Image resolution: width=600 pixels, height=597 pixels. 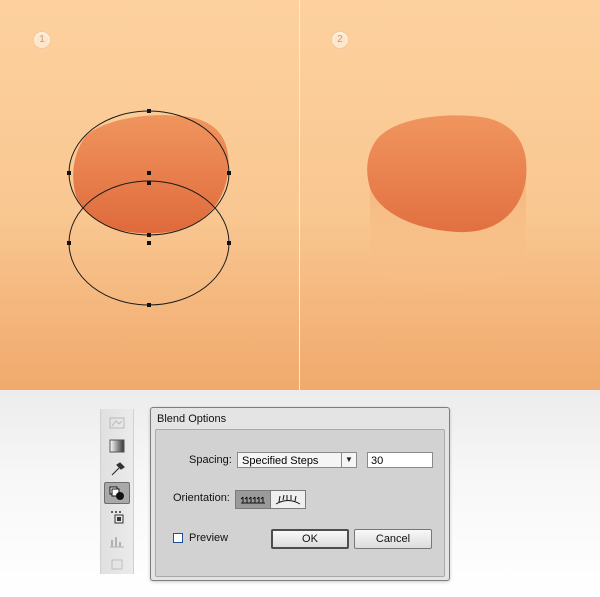 I want to click on eyedropper-tool-icon, so click(x=117, y=469).